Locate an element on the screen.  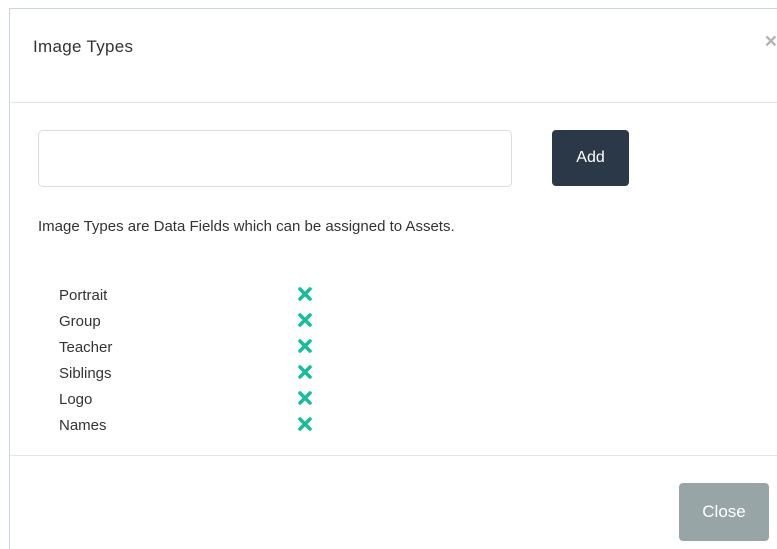
close-icon: × is located at coordinates (769, 42).